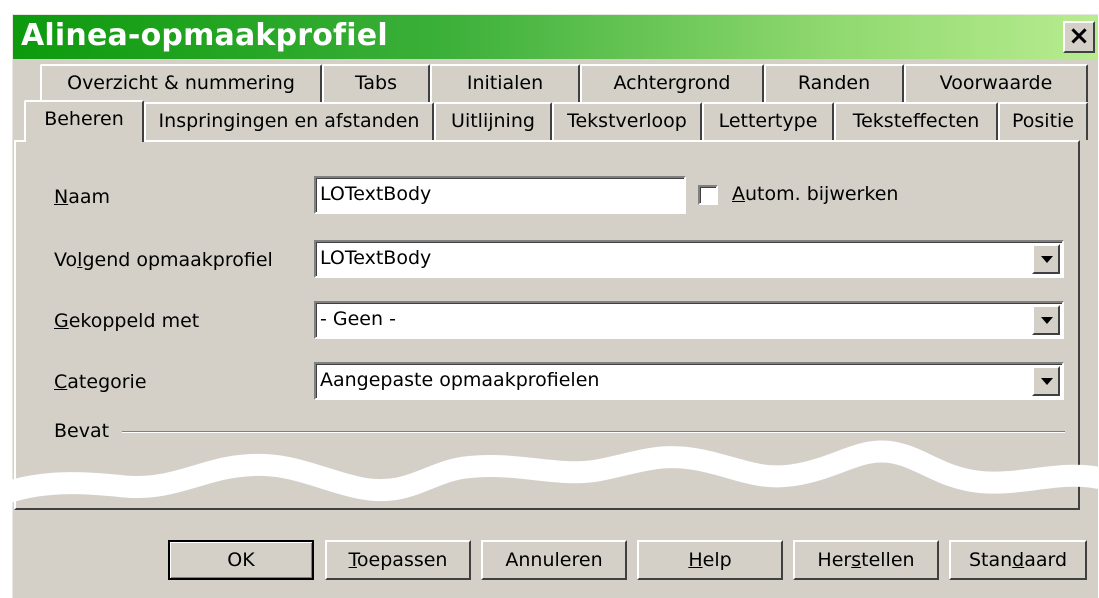  Describe the element at coordinates (1043, 121) in the screenshot. I see `tab-positie: Positie` at that location.